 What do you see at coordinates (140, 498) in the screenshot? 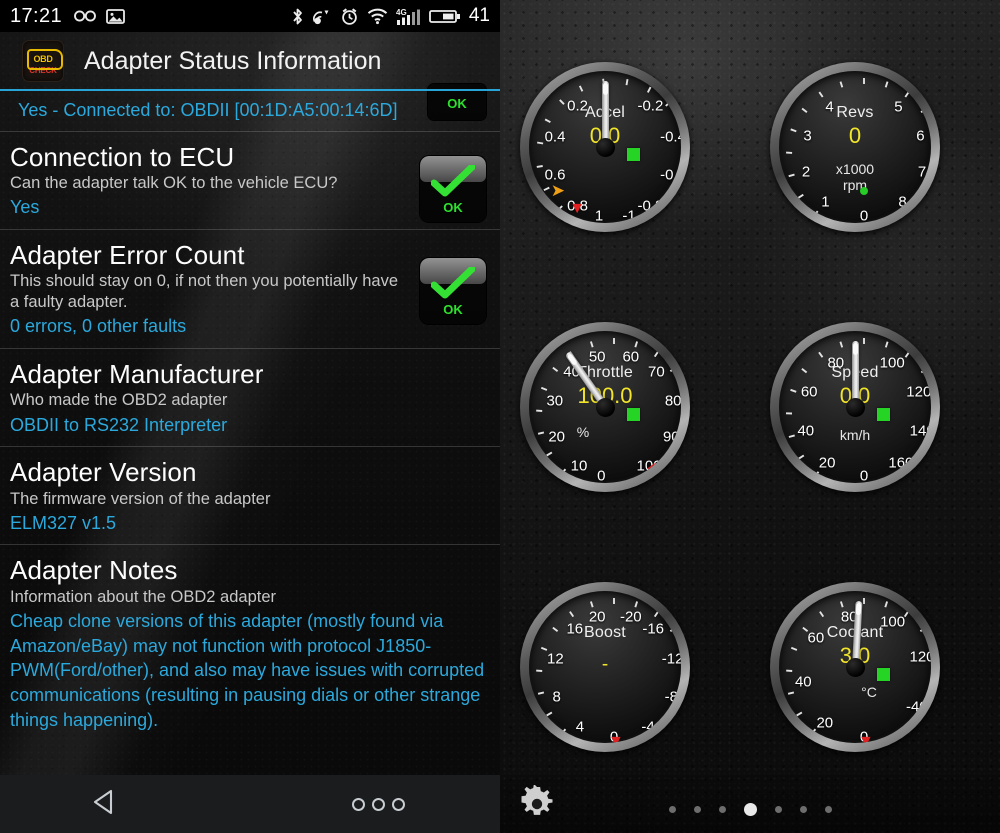
I see `list-item-subtitle: The firmware version of the adapter` at bounding box center [140, 498].